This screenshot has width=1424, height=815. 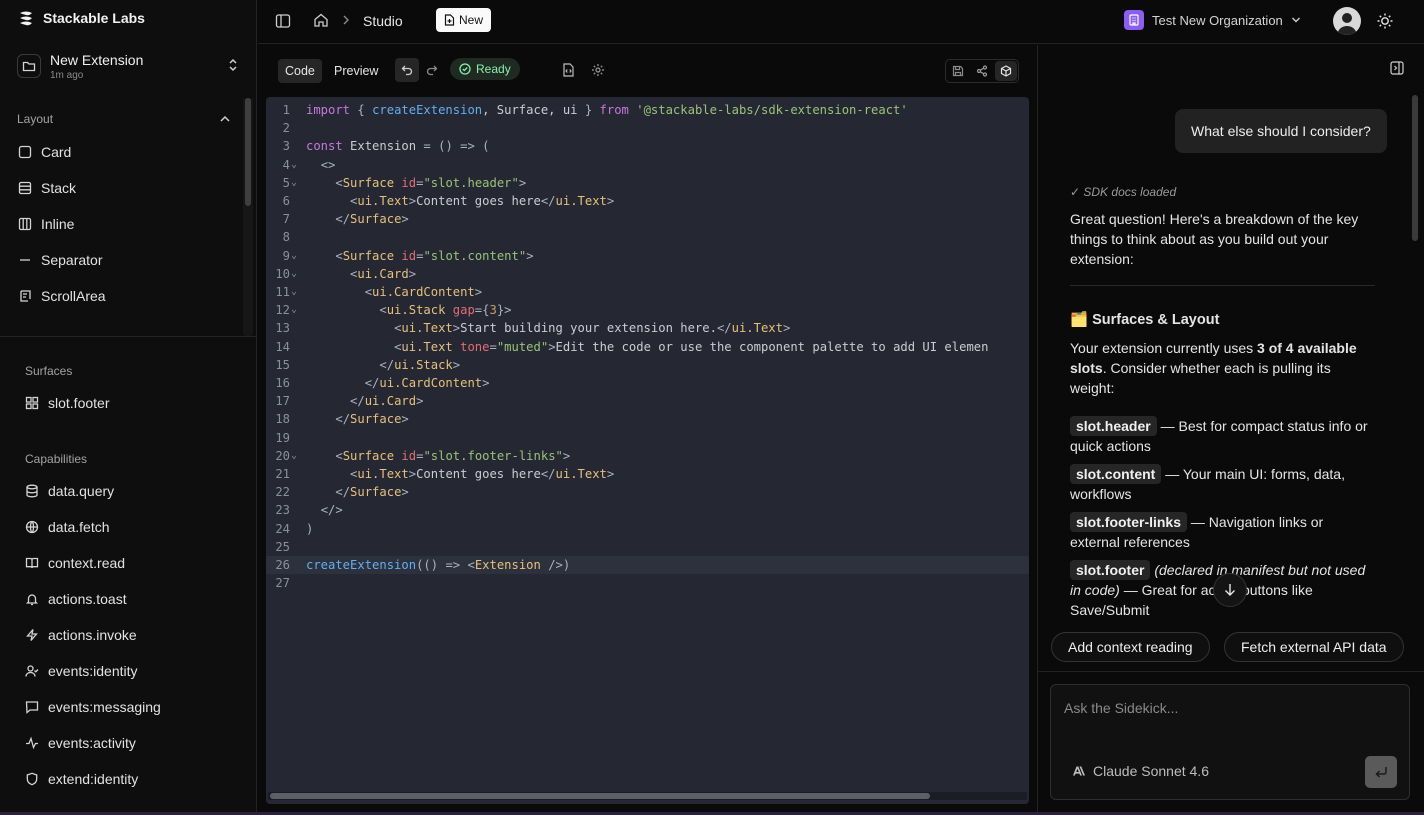 I want to click on capability-item-data-query: data.query, so click(x=69, y=491).